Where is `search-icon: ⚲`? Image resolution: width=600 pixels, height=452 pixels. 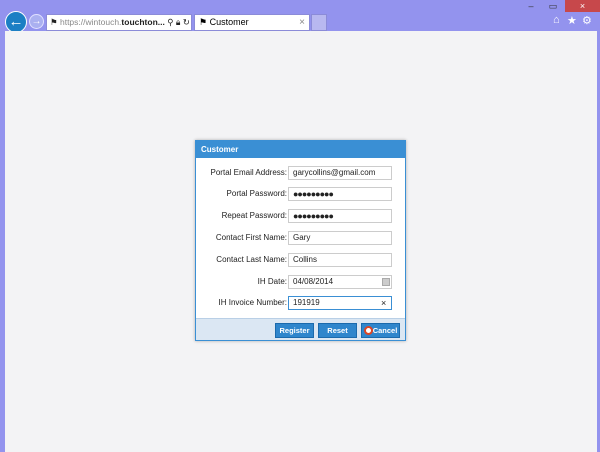 search-icon: ⚲ is located at coordinates (170, 22).